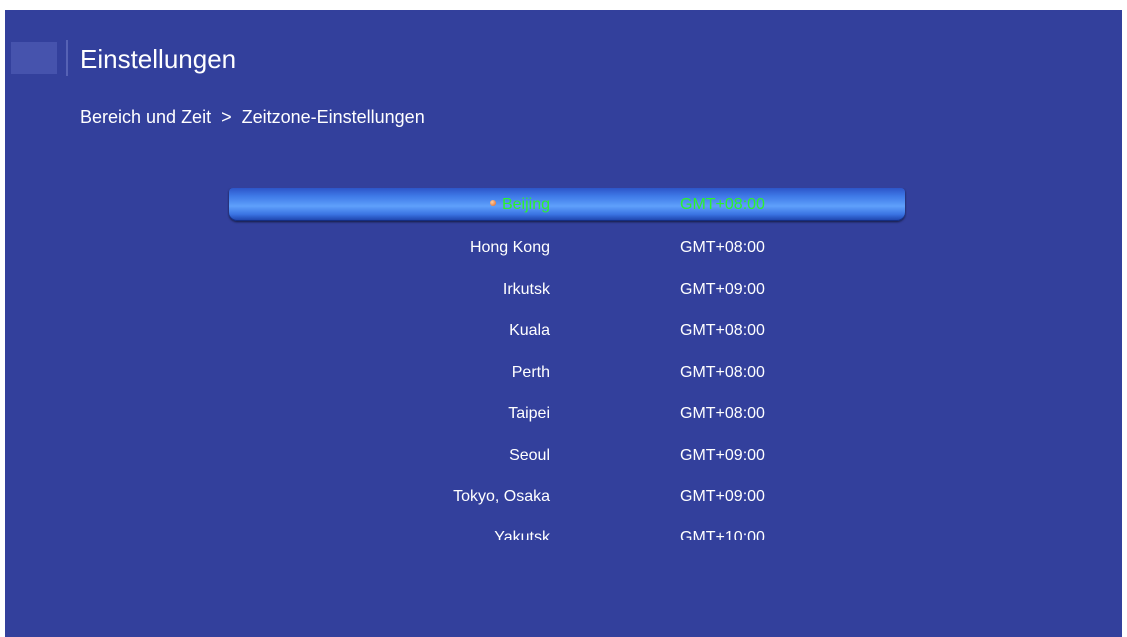 This screenshot has width=1127, height=637. What do you see at coordinates (529, 455) in the screenshot?
I see `timezone-city: Seoul` at bounding box center [529, 455].